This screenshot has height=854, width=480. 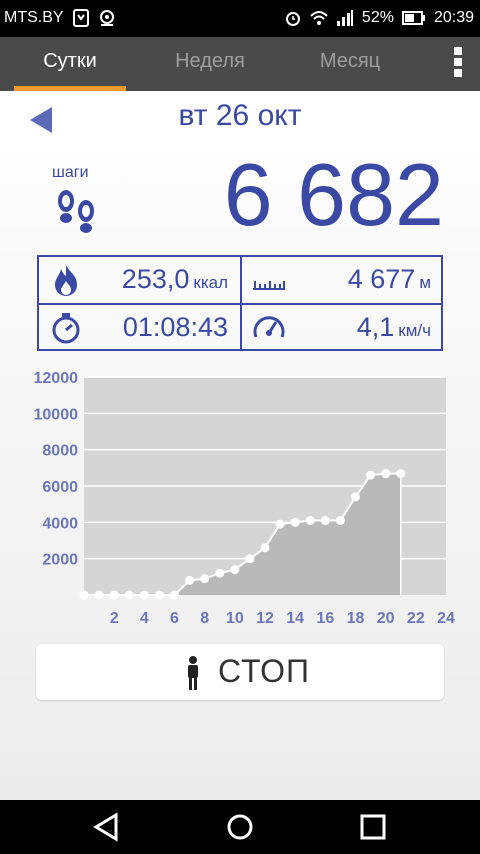 I want to click on stop-button: СТОП, so click(x=240, y=672).